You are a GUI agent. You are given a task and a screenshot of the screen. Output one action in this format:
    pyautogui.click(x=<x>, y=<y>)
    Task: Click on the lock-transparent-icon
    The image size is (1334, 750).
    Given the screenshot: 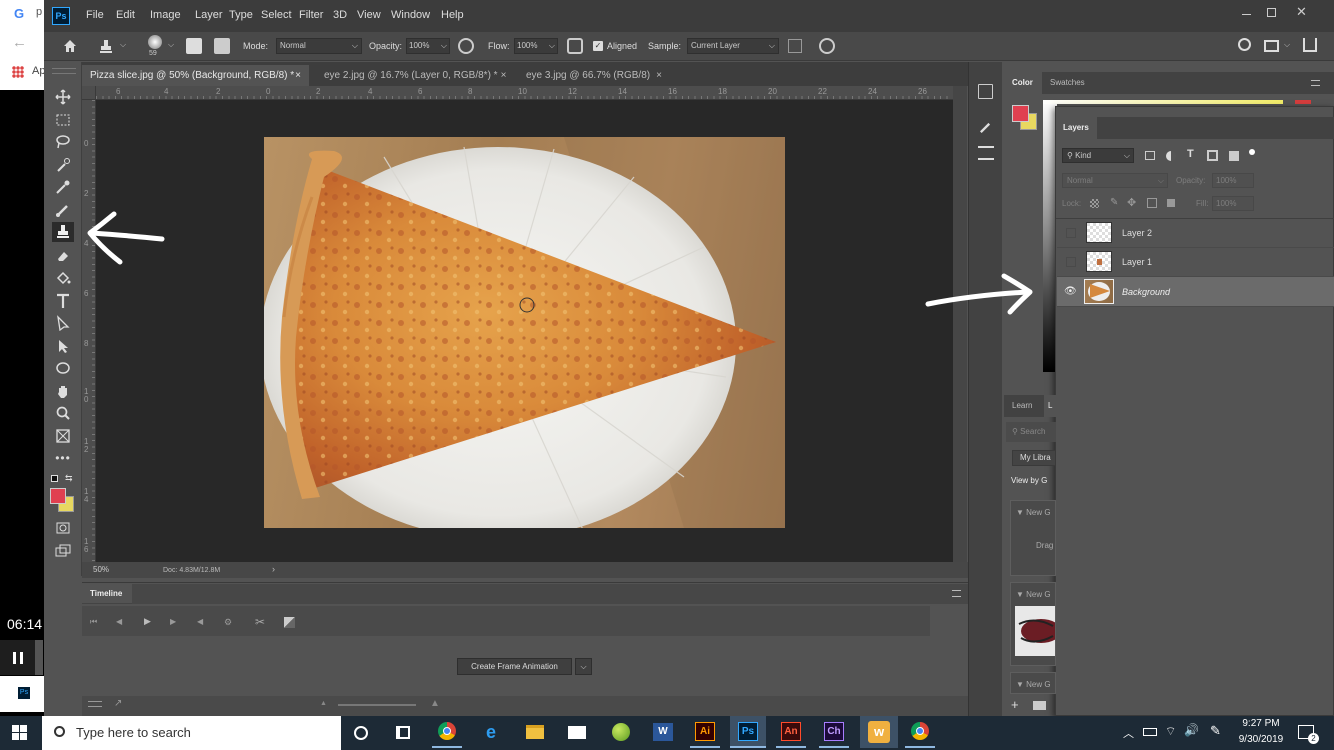 What is the action you would take?
    pyautogui.click(x=1094, y=203)
    